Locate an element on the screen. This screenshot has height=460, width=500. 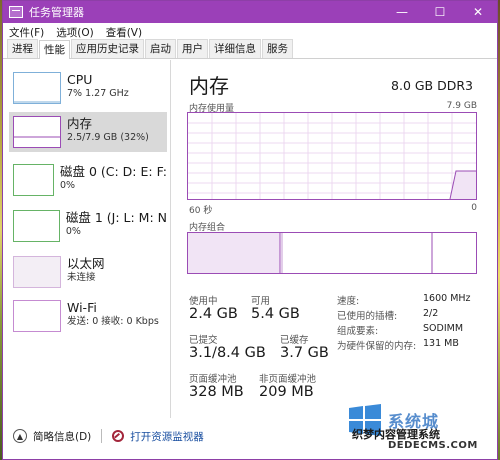
watermark-domain: DEDECMS.COM is located at coordinates (433, 445).